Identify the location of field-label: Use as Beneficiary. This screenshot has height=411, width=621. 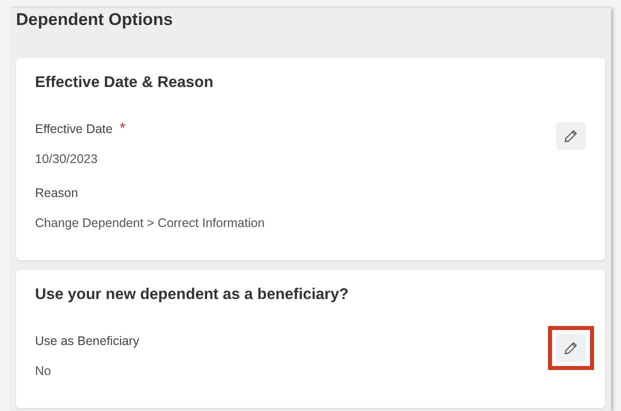
(87, 341).